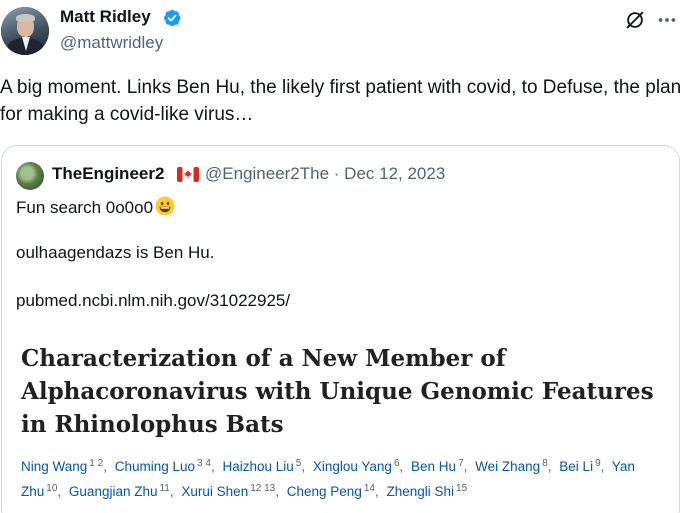 Image resolution: width=694 pixels, height=513 pixels. I want to click on author-entry: Xurui Shen 12 13, so click(228, 491).